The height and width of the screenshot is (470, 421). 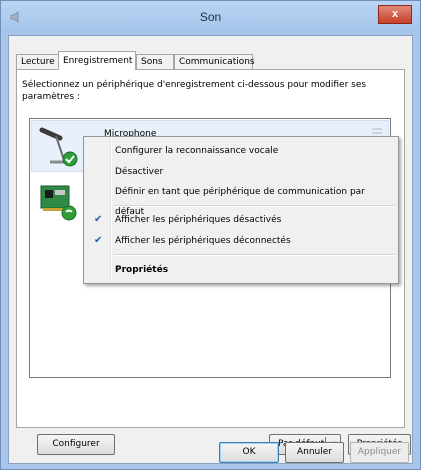 What do you see at coordinates (249, 452) in the screenshot?
I see `ok-button: OK` at bounding box center [249, 452].